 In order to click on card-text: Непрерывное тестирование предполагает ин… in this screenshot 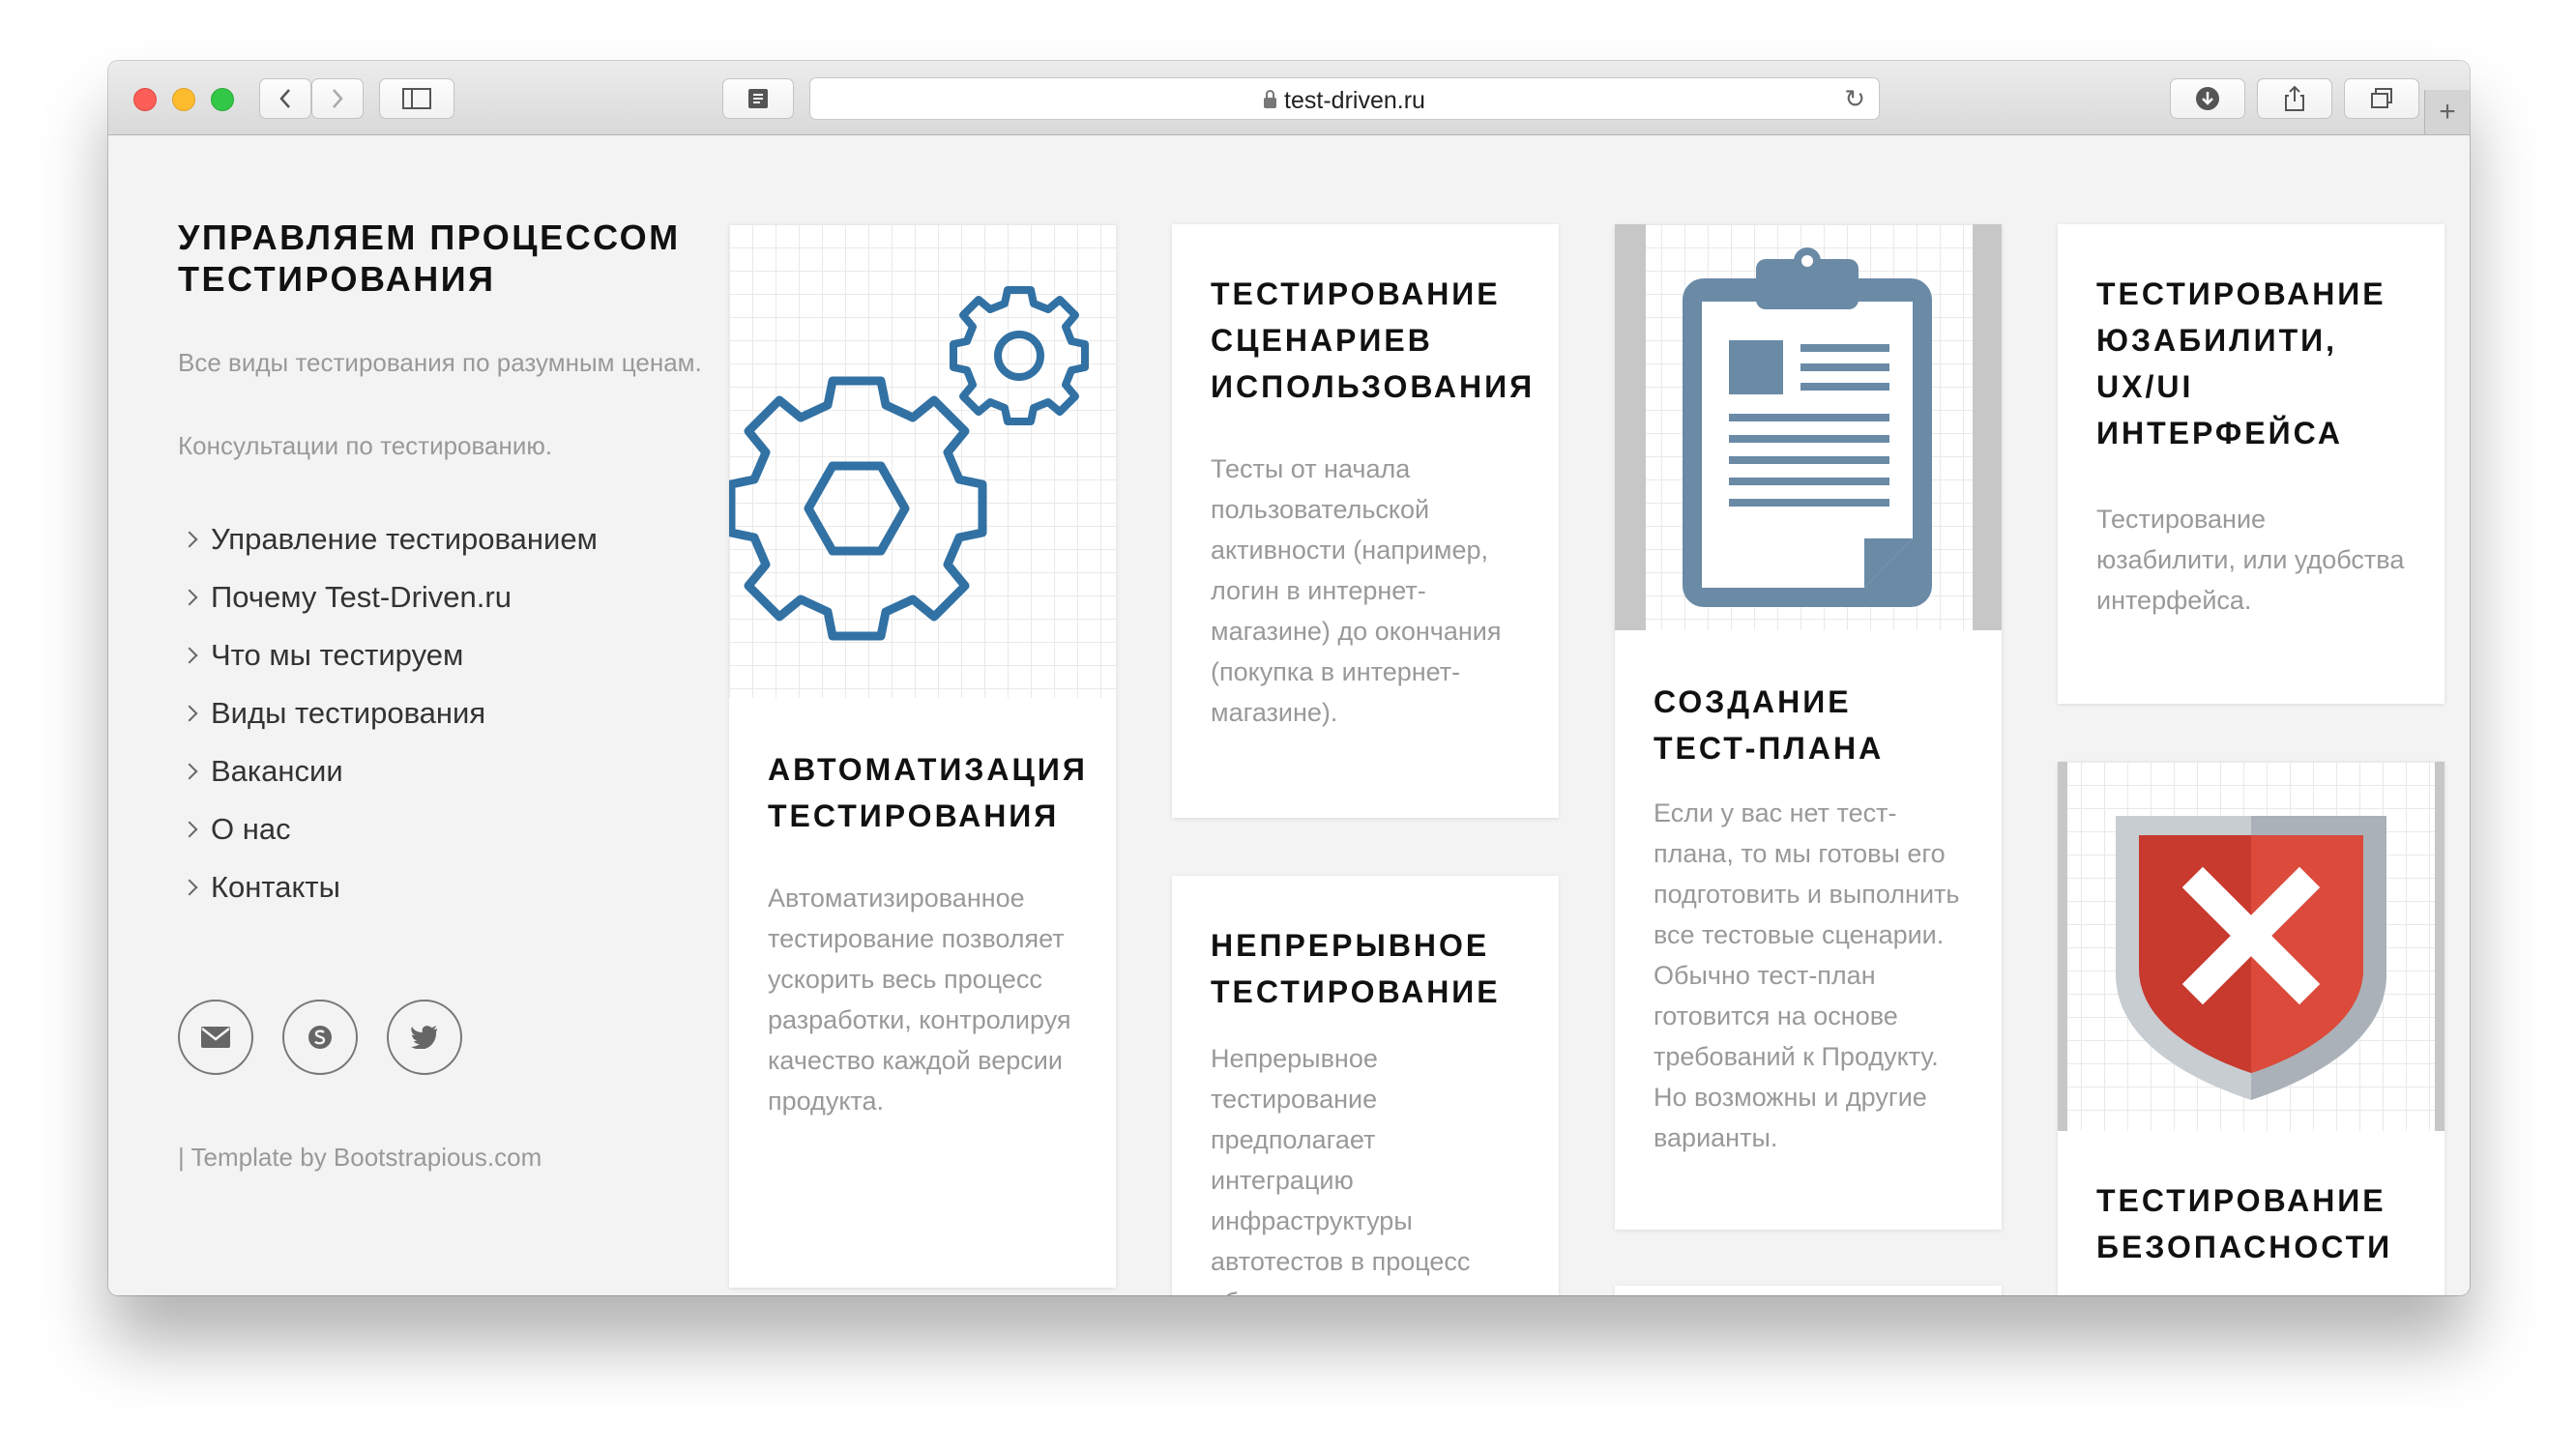, I will do `click(1341, 1170)`.